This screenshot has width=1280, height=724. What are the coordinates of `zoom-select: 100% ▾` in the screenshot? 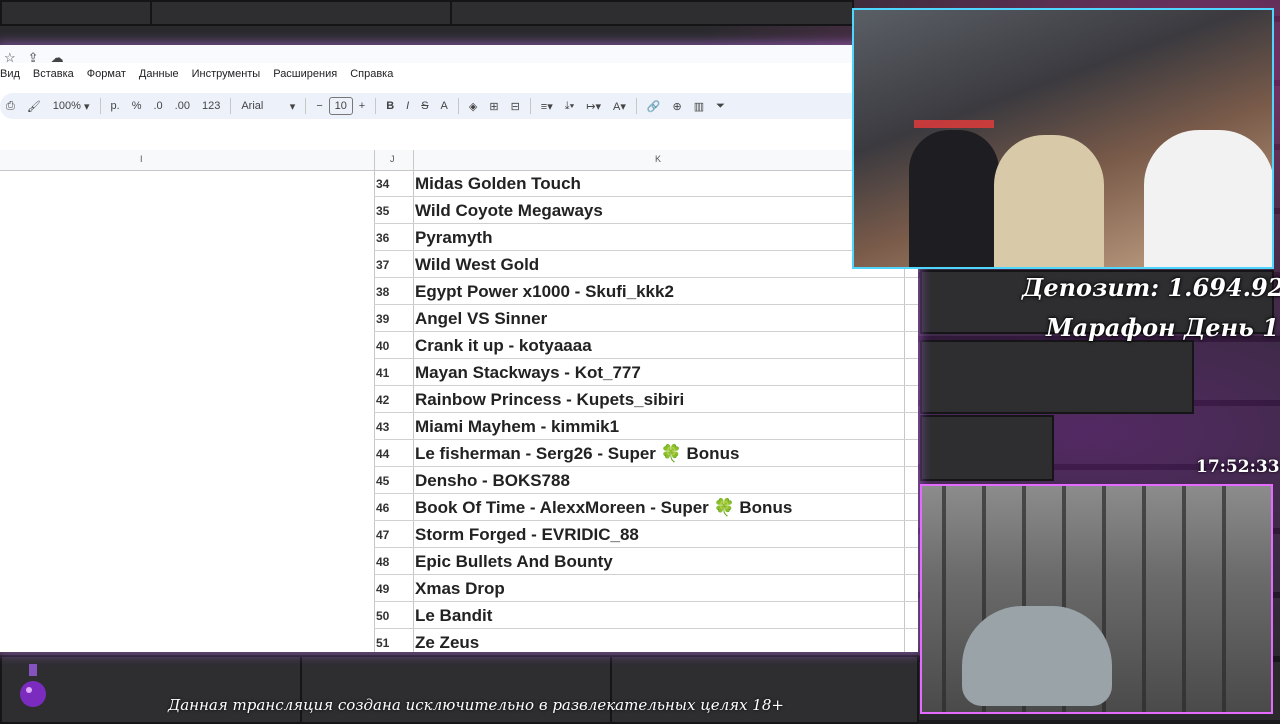 It's located at (71, 106).